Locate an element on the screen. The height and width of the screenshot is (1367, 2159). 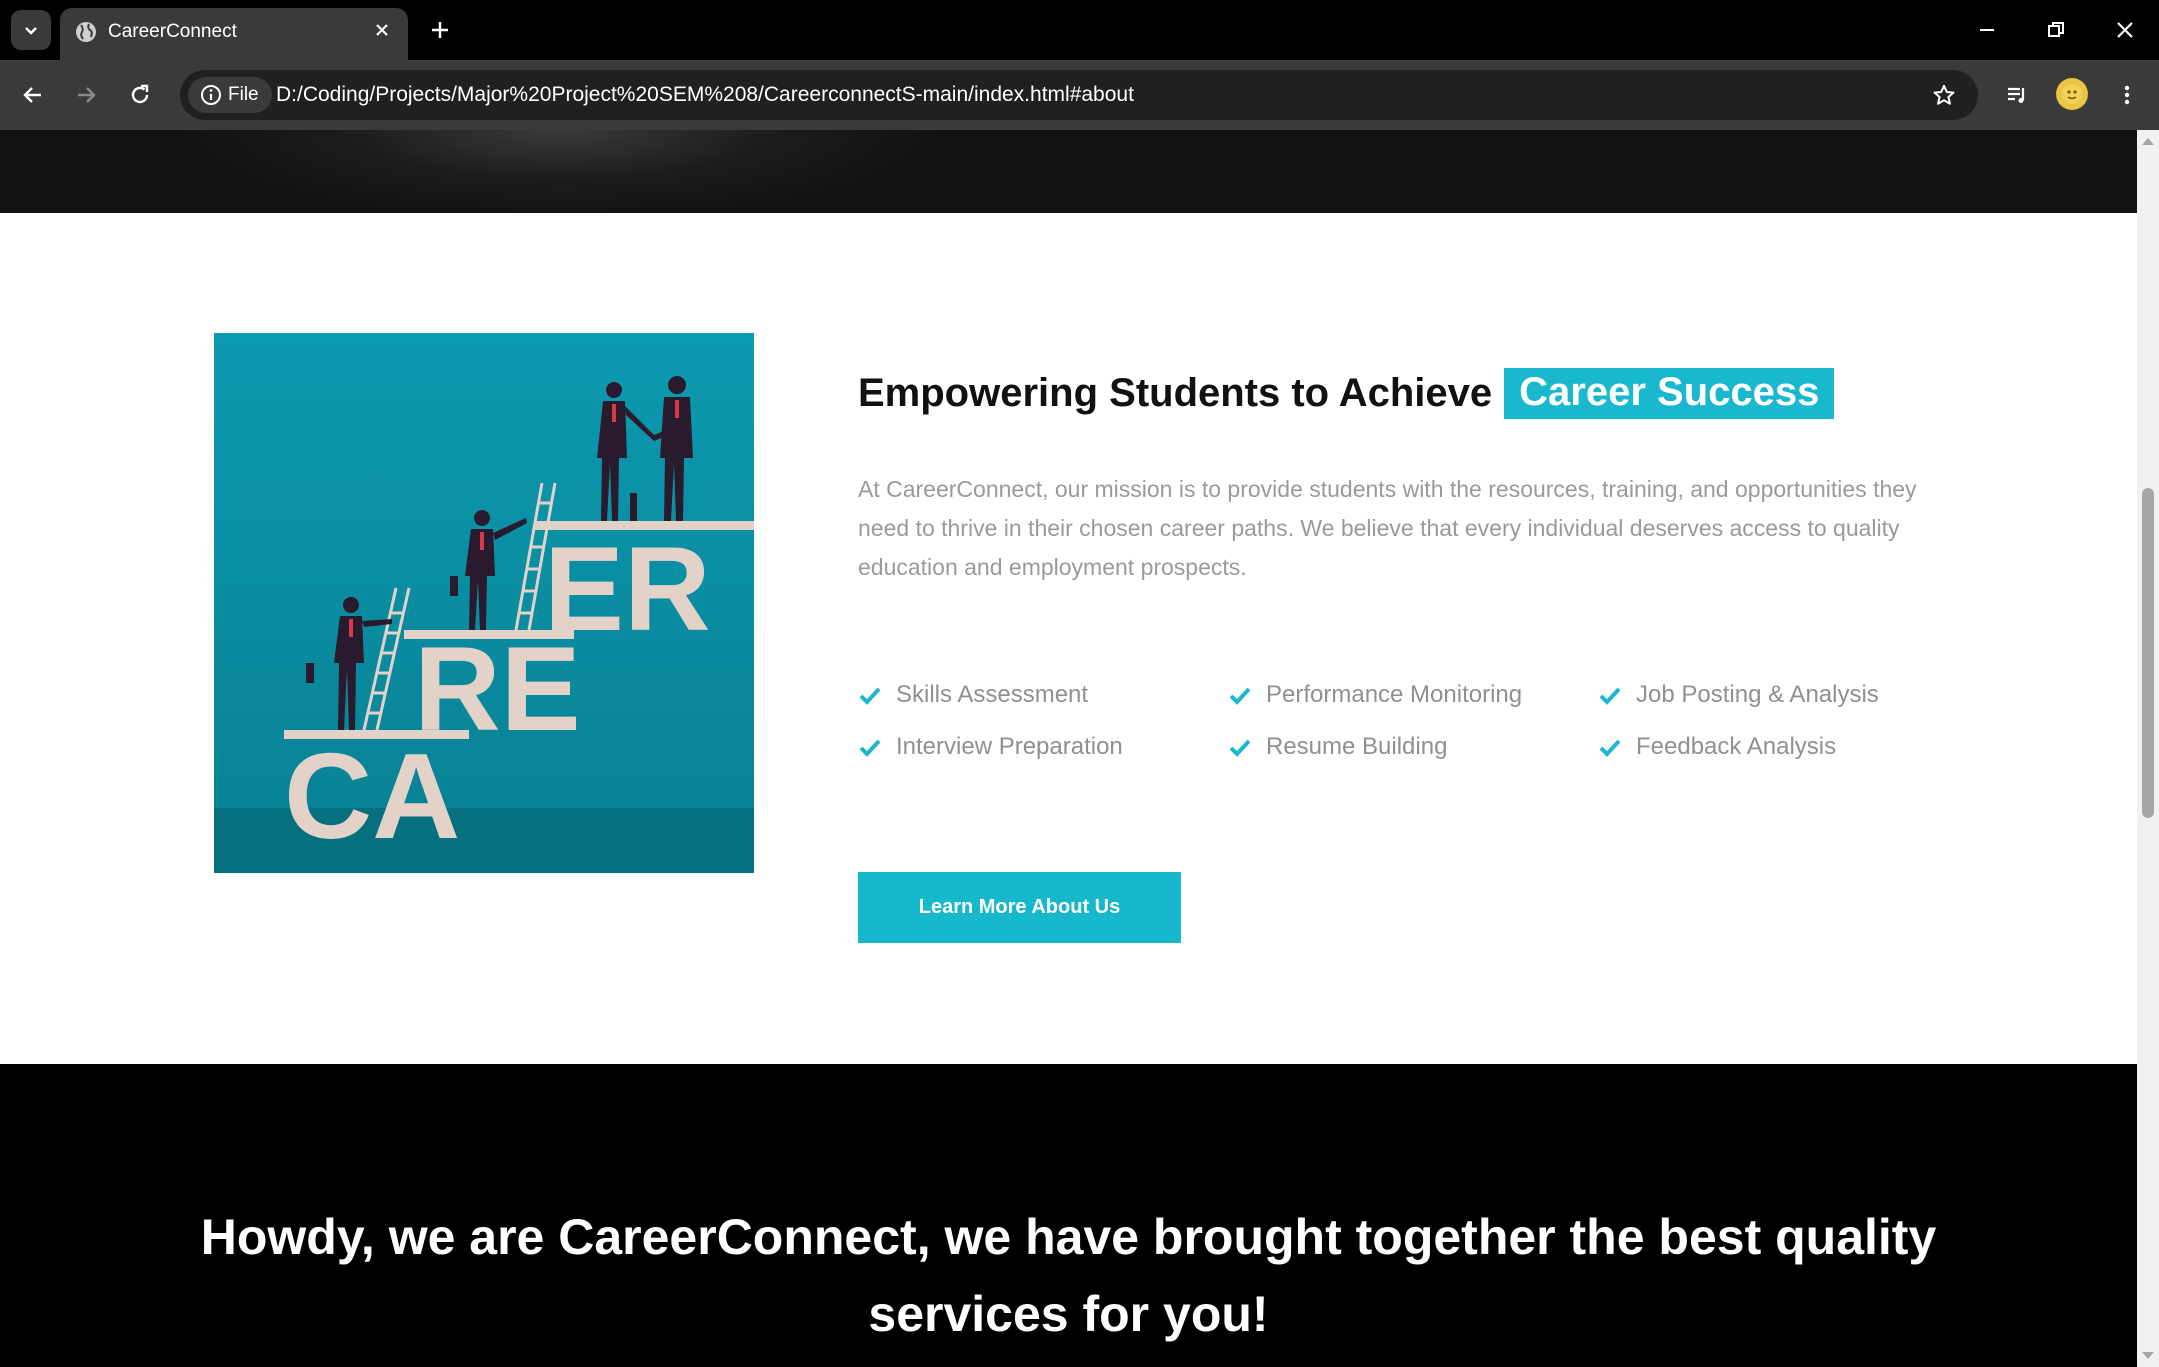
browser-tab-active: CareerConnect is located at coordinates (234, 34).